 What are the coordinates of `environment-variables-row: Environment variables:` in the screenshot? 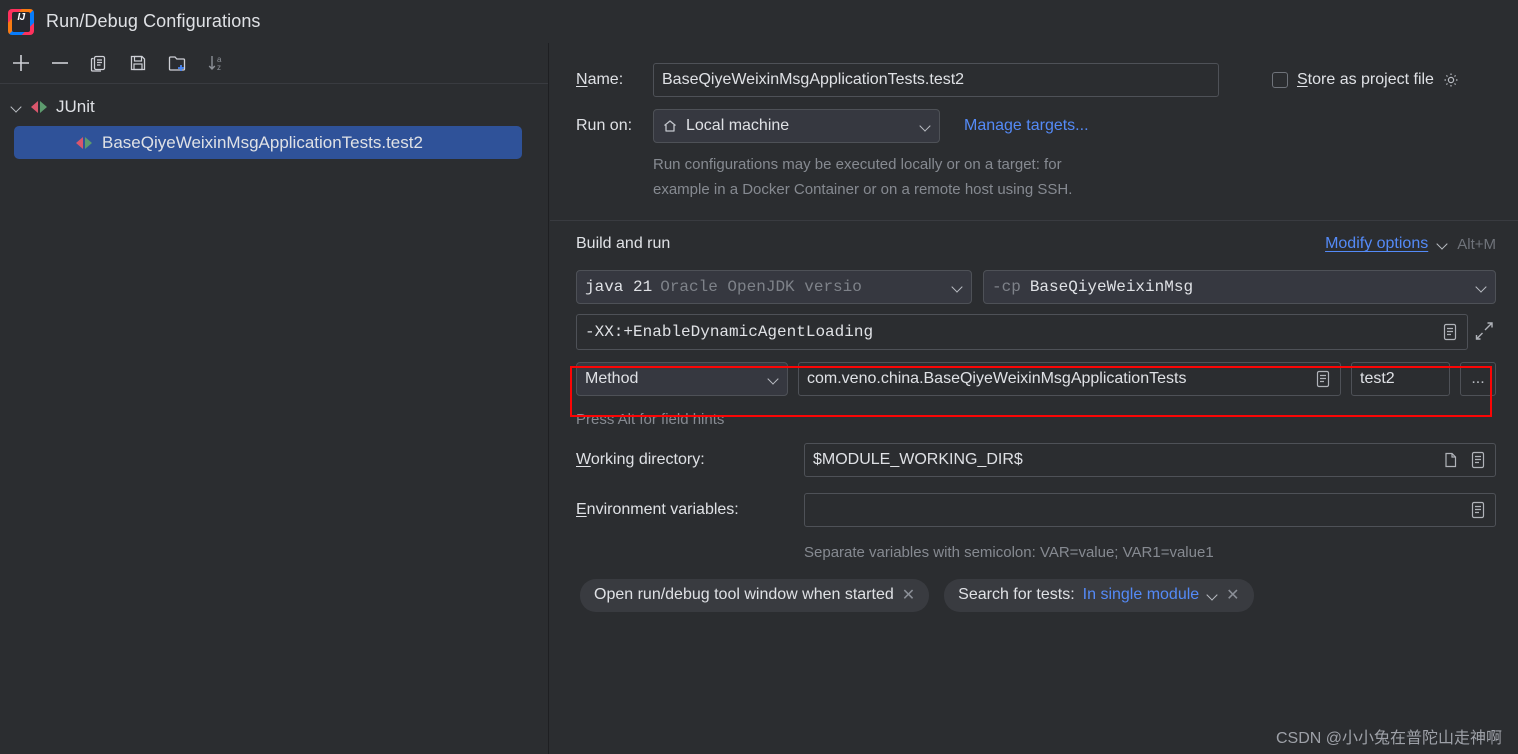 It's located at (1034, 510).